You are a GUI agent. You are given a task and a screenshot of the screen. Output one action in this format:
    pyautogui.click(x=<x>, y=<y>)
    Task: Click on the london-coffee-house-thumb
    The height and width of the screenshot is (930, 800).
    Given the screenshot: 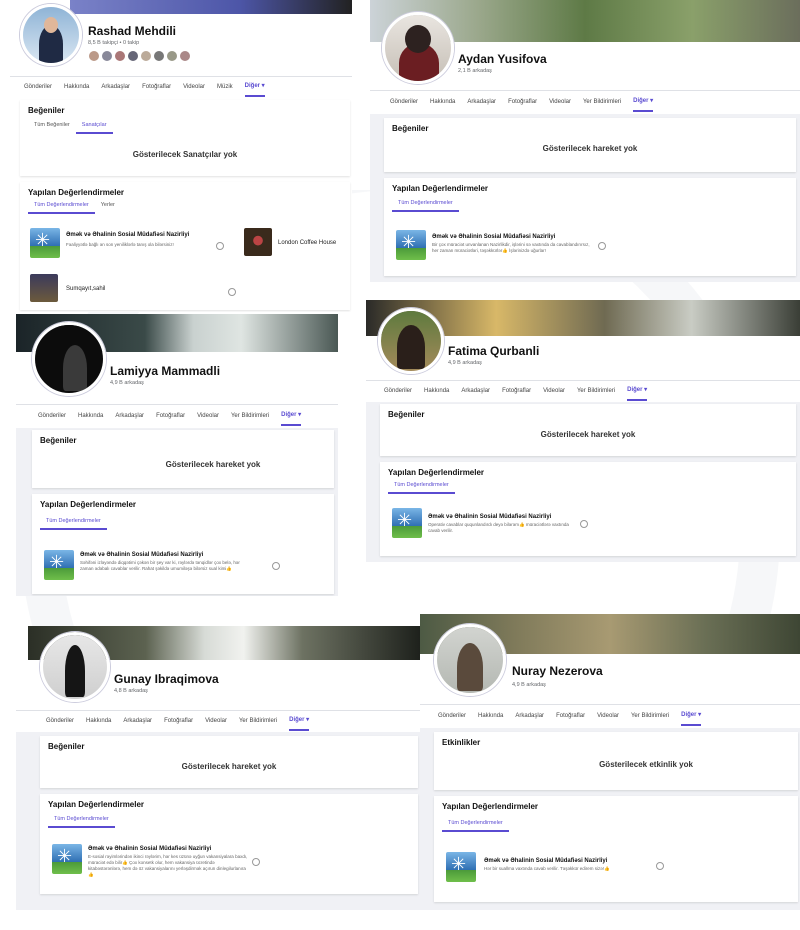 What is the action you would take?
    pyautogui.click(x=258, y=242)
    